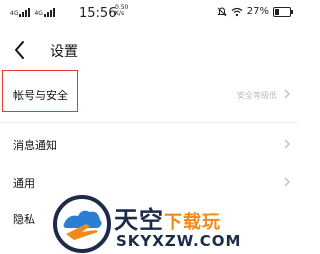  I want to click on net-speed-unit: K/s, so click(120, 13).